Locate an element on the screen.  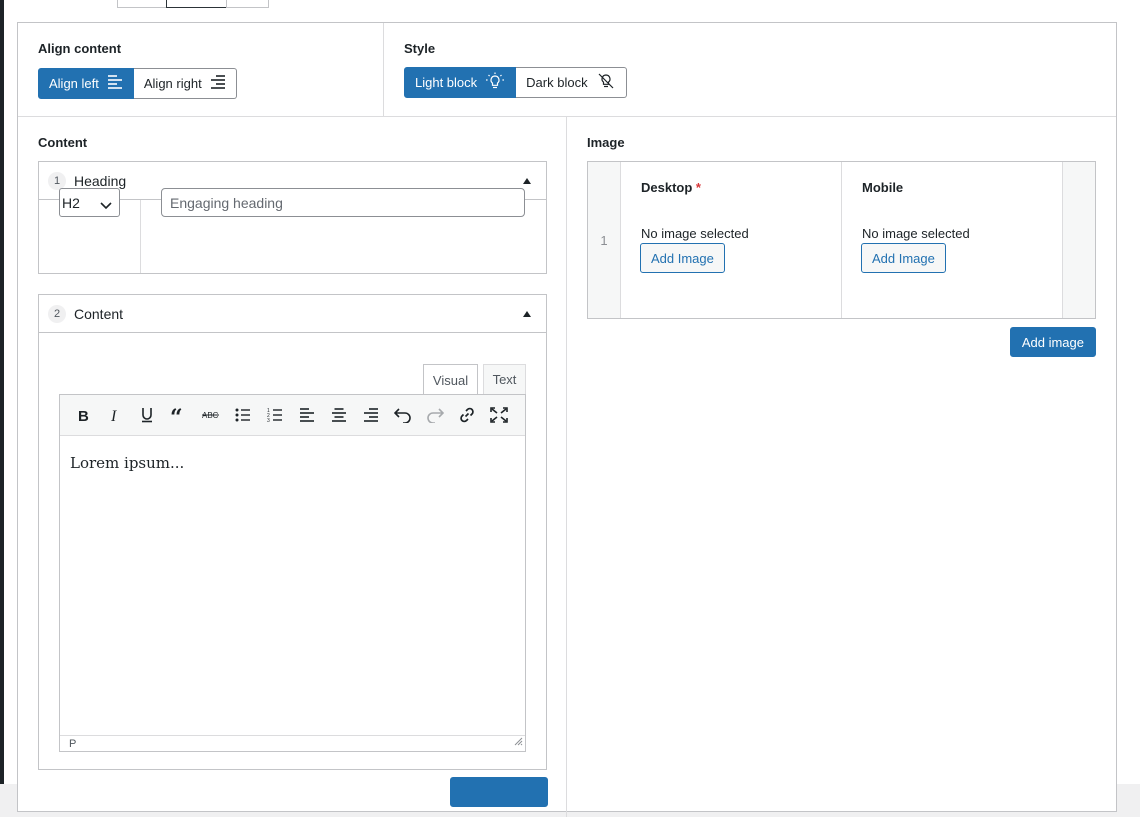
editor-statusbar: P is located at coordinates (292, 743).